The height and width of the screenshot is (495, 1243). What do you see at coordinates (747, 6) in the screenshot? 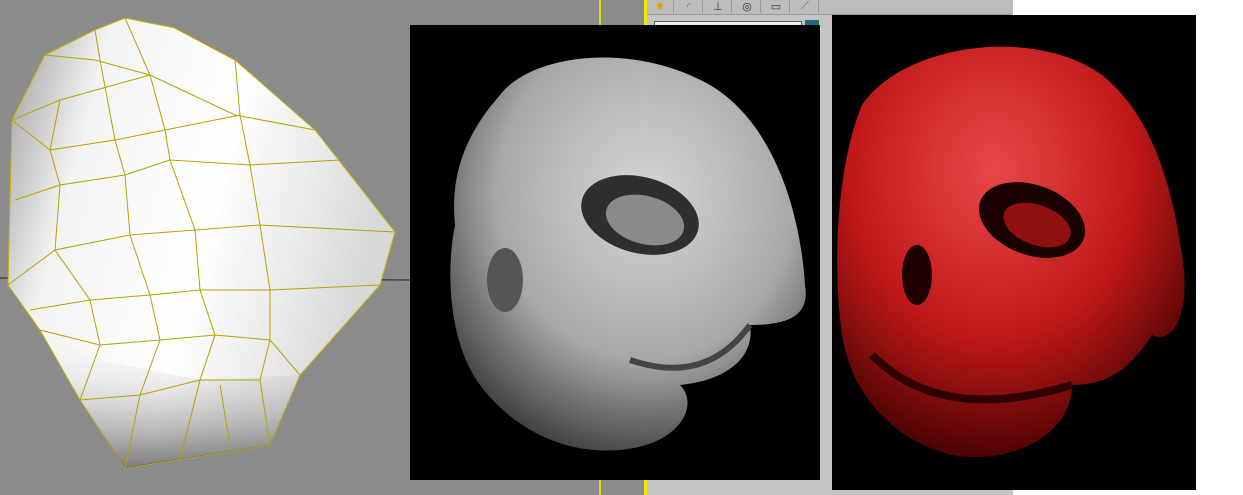
I see `motion-icon: ◎` at bounding box center [747, 6].